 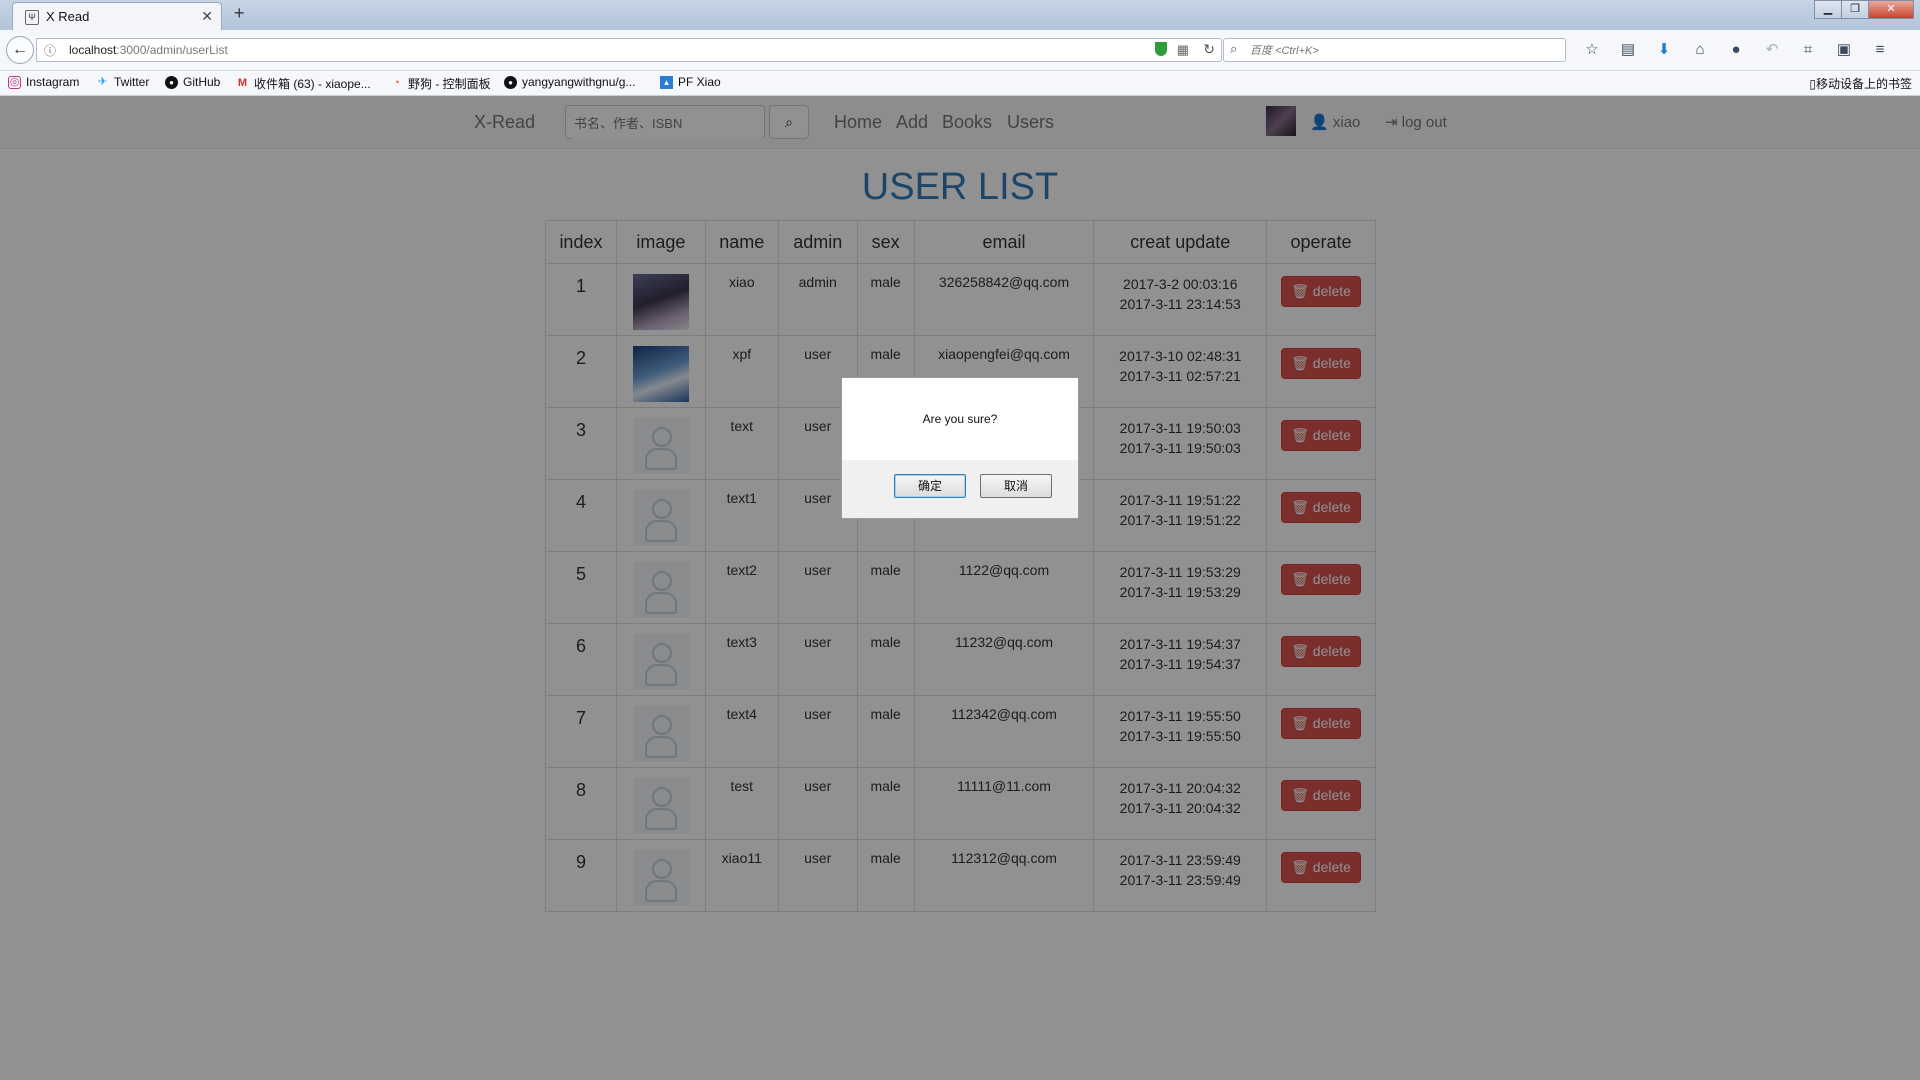 What do you see at coordinates (1183, 50) in the screenshot?
I see `qr-code-icon: ▦` at bounding box center [1183, 50].